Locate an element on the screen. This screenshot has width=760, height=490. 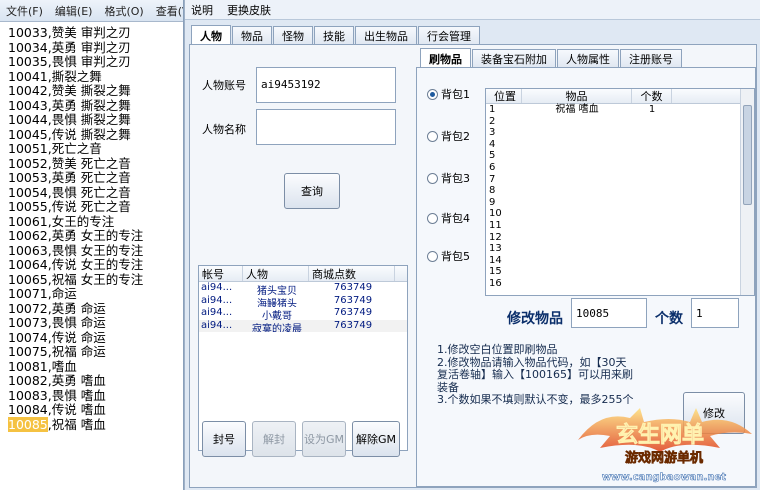
menu-edit: 编辑(E) is located at coordinates (74, 11).